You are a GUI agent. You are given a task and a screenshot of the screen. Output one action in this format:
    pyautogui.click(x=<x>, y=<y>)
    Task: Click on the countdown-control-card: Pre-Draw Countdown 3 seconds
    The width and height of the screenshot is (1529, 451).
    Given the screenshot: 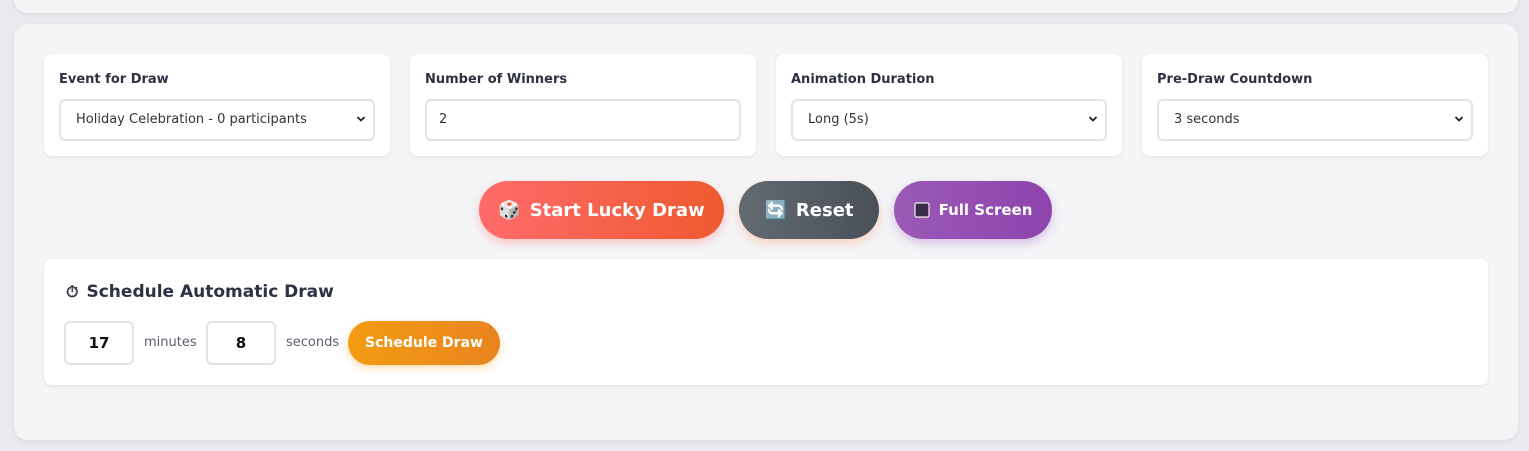 What is the action you would take?
    pyautogui.click(x=1315, y=105)
    